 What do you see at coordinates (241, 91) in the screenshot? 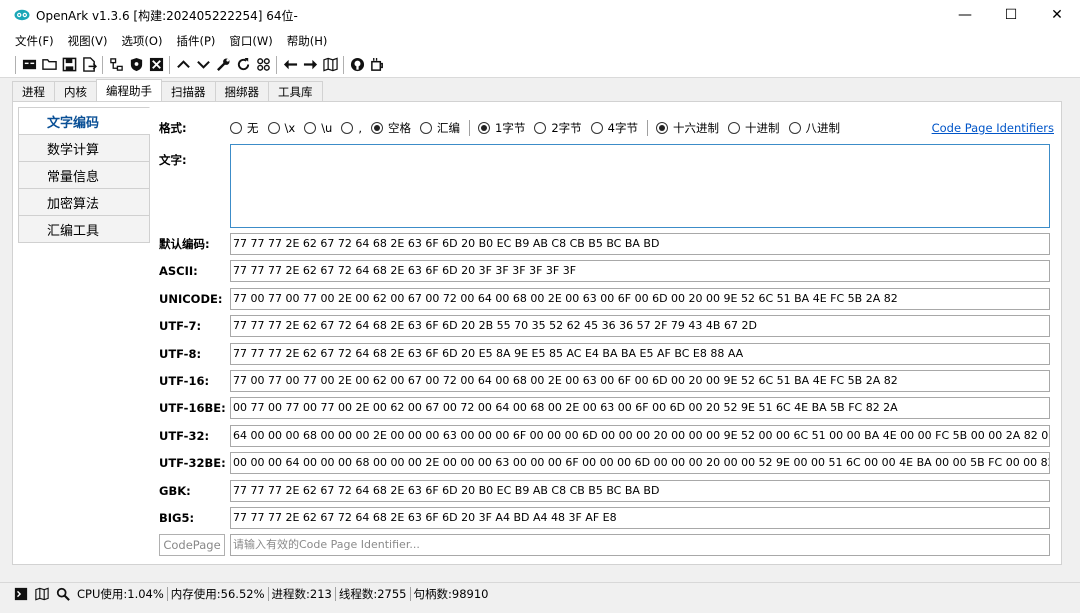
I see `tab-bundler: 捆绑器` at bounding box center [241, 91].